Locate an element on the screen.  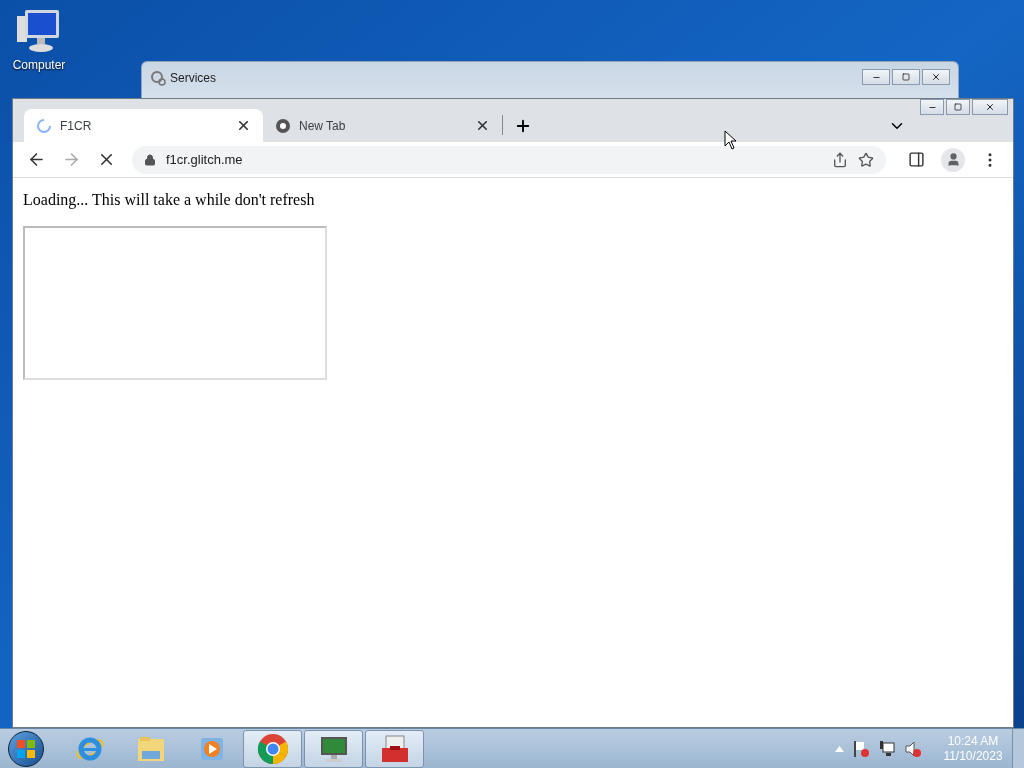
cursor-icon is located at coordinates (731, 140).